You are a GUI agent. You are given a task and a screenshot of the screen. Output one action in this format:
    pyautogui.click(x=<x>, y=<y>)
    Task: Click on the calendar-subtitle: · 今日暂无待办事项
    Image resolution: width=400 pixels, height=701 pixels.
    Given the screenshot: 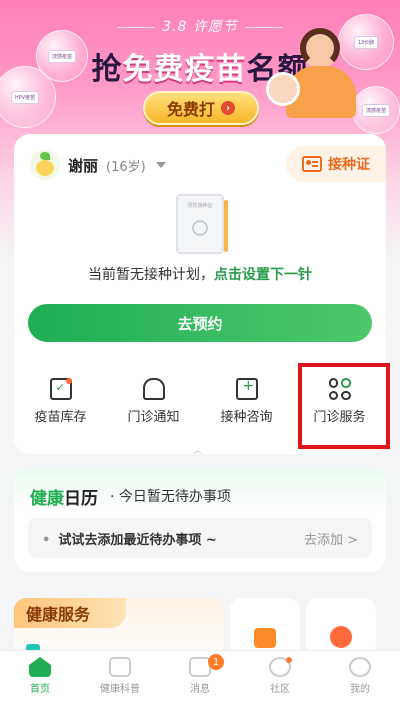 What is the action you would take?
    pyautogui.click(x=170, y=497)
    